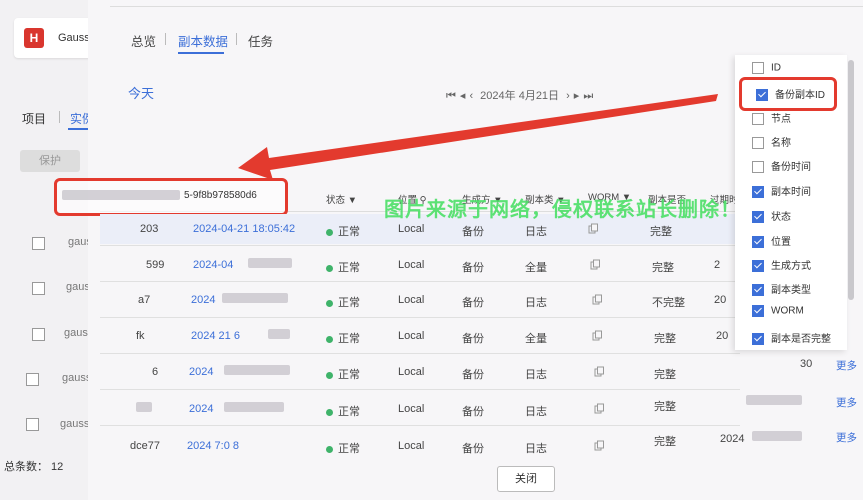  What do you see at coordinates (562, 210) in the screenshot?
I see `overlay-text: 图片来源于网络，侵权联系站长删除！` at bounding box center [562, 210].